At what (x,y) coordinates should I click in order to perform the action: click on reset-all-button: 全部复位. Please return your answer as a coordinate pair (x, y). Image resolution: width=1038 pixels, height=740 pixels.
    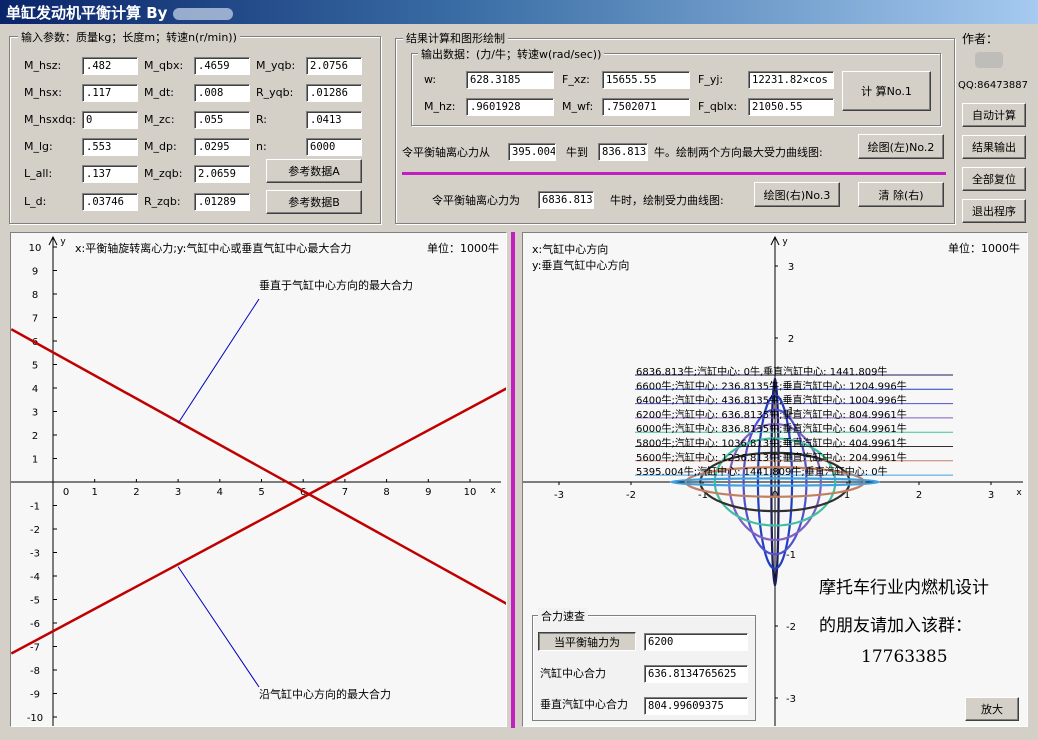
    Looking at the image, I should click on (994, 179).